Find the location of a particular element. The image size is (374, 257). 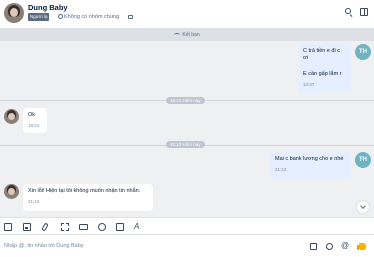

emoji-icon is located at coordinates (329, 246).